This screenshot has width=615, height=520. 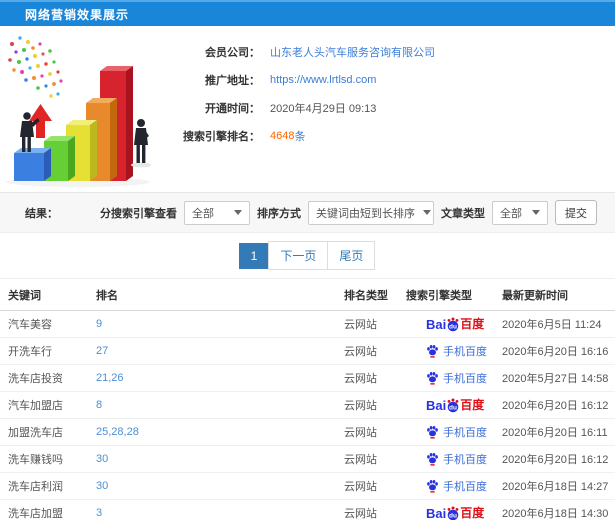 What do you see at coordinates (41, 213) in the screenshot?
I see `result-label: 结果：` at bounding box center [41, 213].